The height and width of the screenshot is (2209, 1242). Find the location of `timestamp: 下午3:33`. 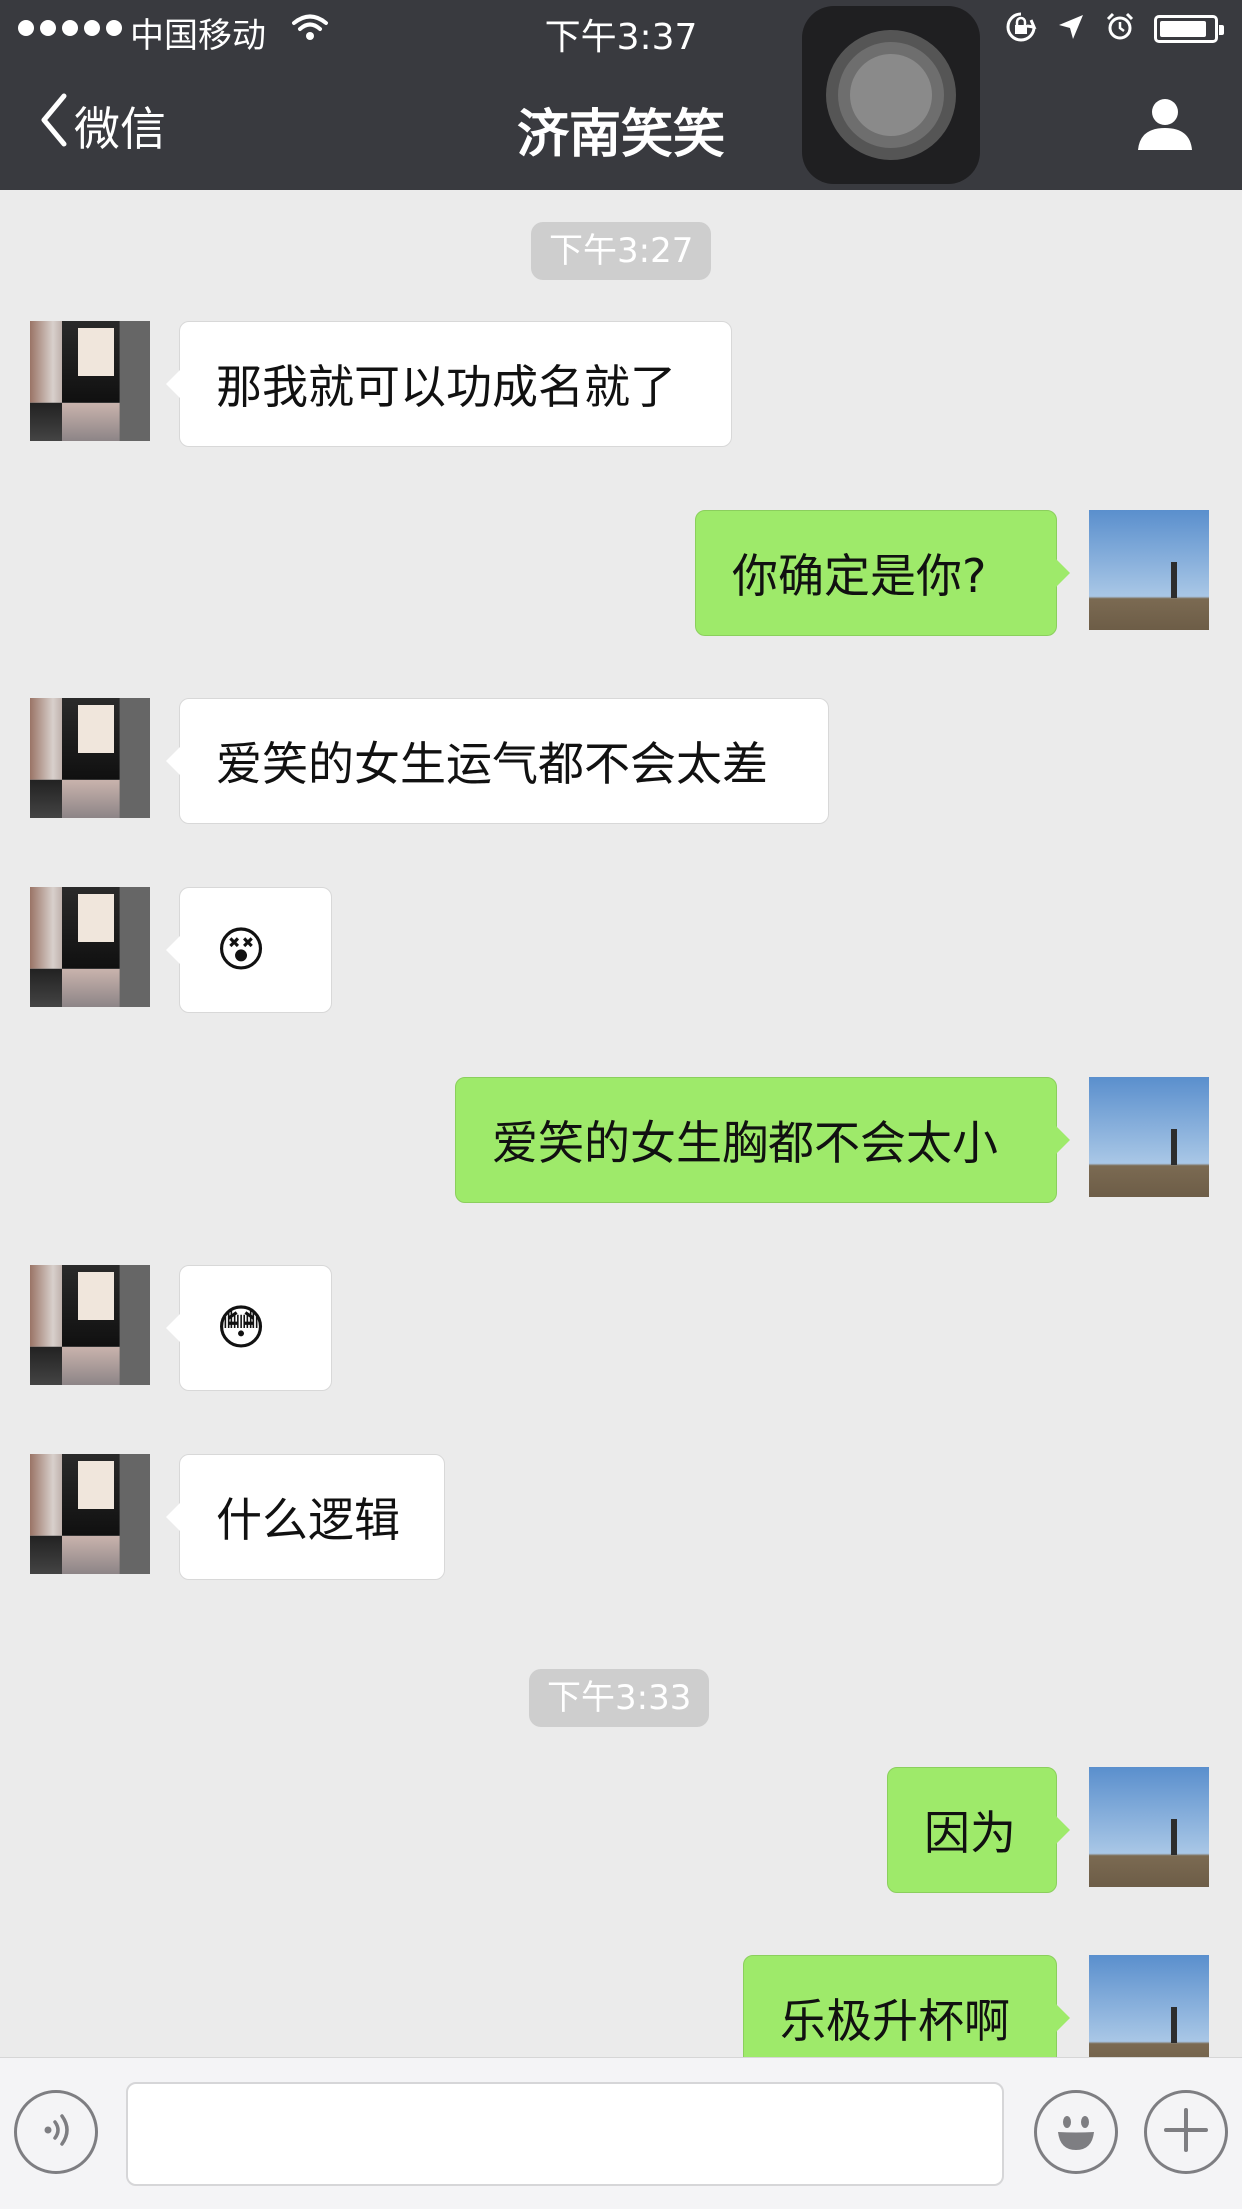

timestamp: 下午3:33 is located at coordinates (619, 1698).